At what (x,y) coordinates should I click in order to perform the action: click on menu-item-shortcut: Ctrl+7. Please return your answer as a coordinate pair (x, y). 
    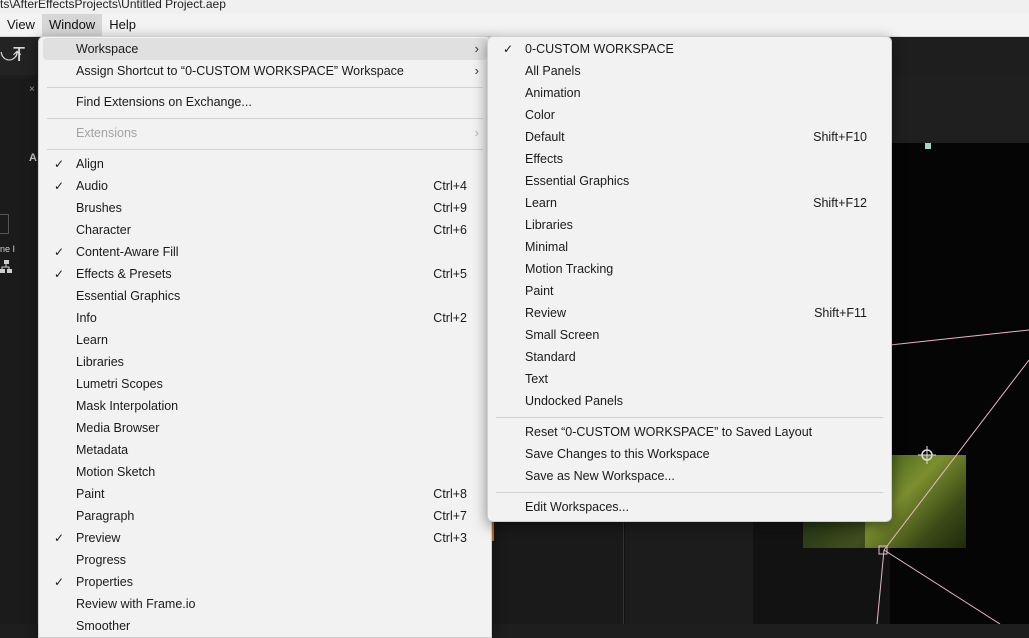
    Looking at the image, I should click on (450, 516).